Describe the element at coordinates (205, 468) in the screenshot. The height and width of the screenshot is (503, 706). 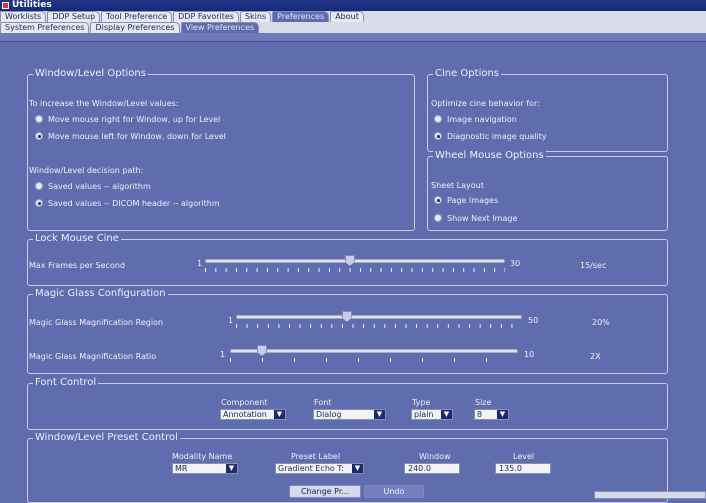
I see `modality-select: MR ▼` at that location.